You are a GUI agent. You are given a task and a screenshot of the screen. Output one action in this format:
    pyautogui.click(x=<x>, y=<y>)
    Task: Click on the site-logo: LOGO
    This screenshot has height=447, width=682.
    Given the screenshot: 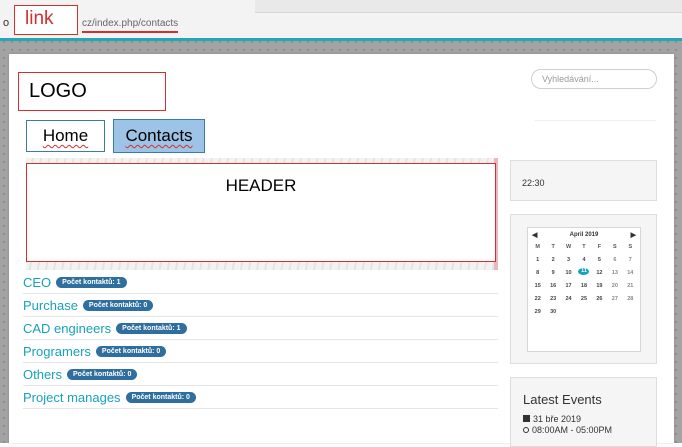 What is the action you would take?
    pyautogui.click(x=92, y=91)
    